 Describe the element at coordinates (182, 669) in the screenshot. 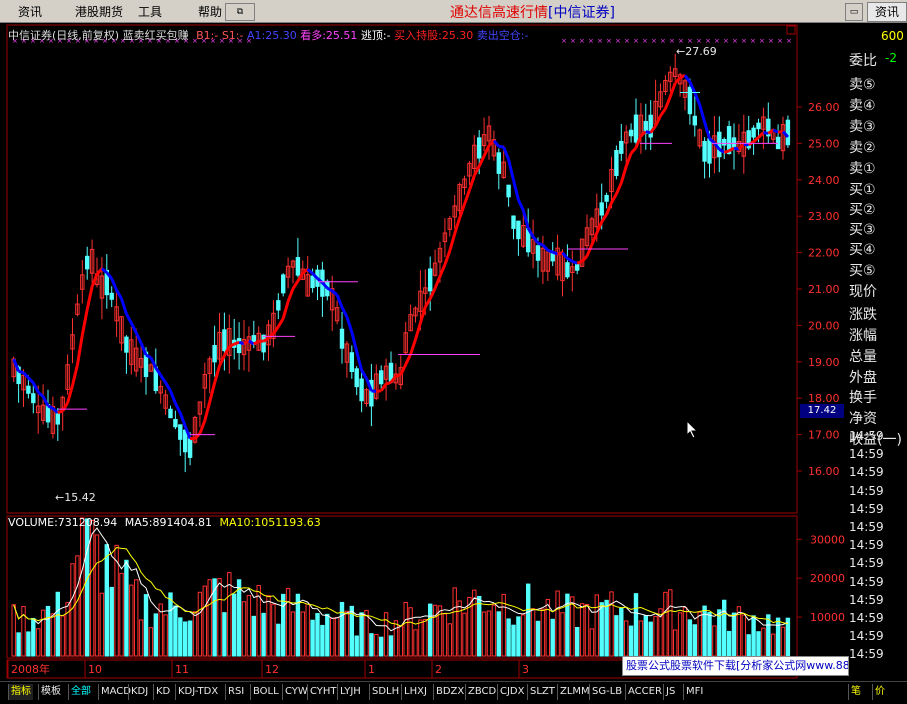

I see `date-tick-label: 11` at that location.